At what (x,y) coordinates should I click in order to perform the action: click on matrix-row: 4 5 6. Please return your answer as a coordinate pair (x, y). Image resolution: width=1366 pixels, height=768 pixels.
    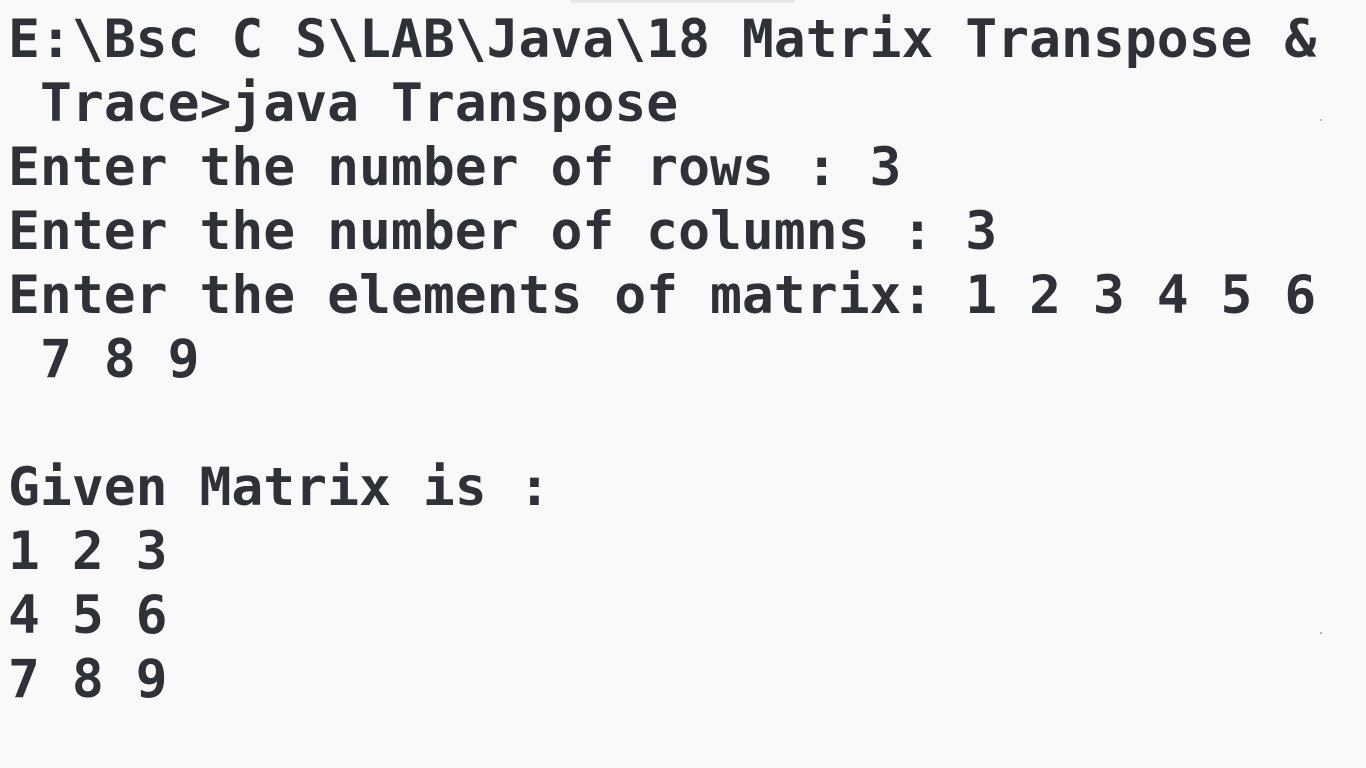
    Looking at the image, I should click on (88, 615).